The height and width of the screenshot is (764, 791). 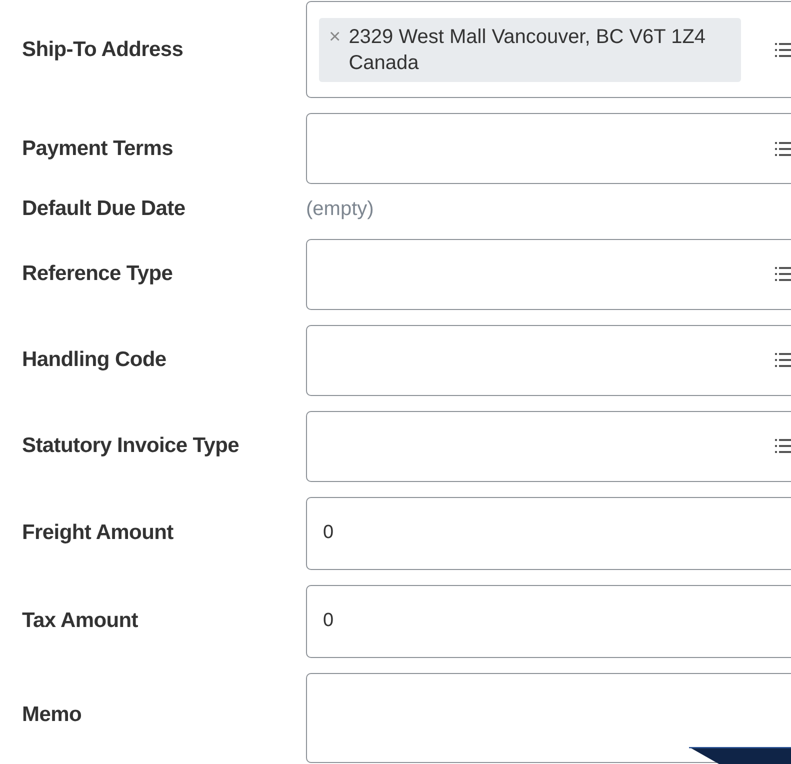 I want to click on field-label: Ship-To Address, so click(x=102, y=49).